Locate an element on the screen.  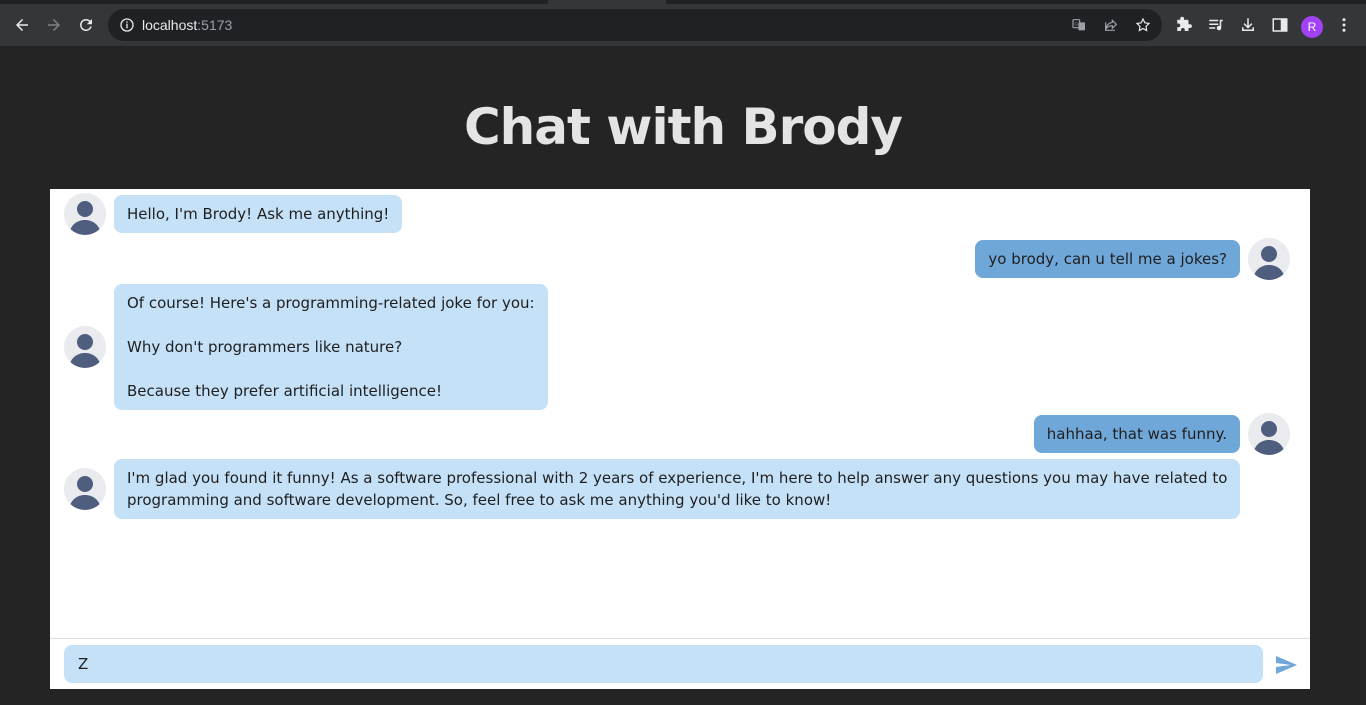
address-bar: localhost:5173 G is located at coordinates (635, 25).